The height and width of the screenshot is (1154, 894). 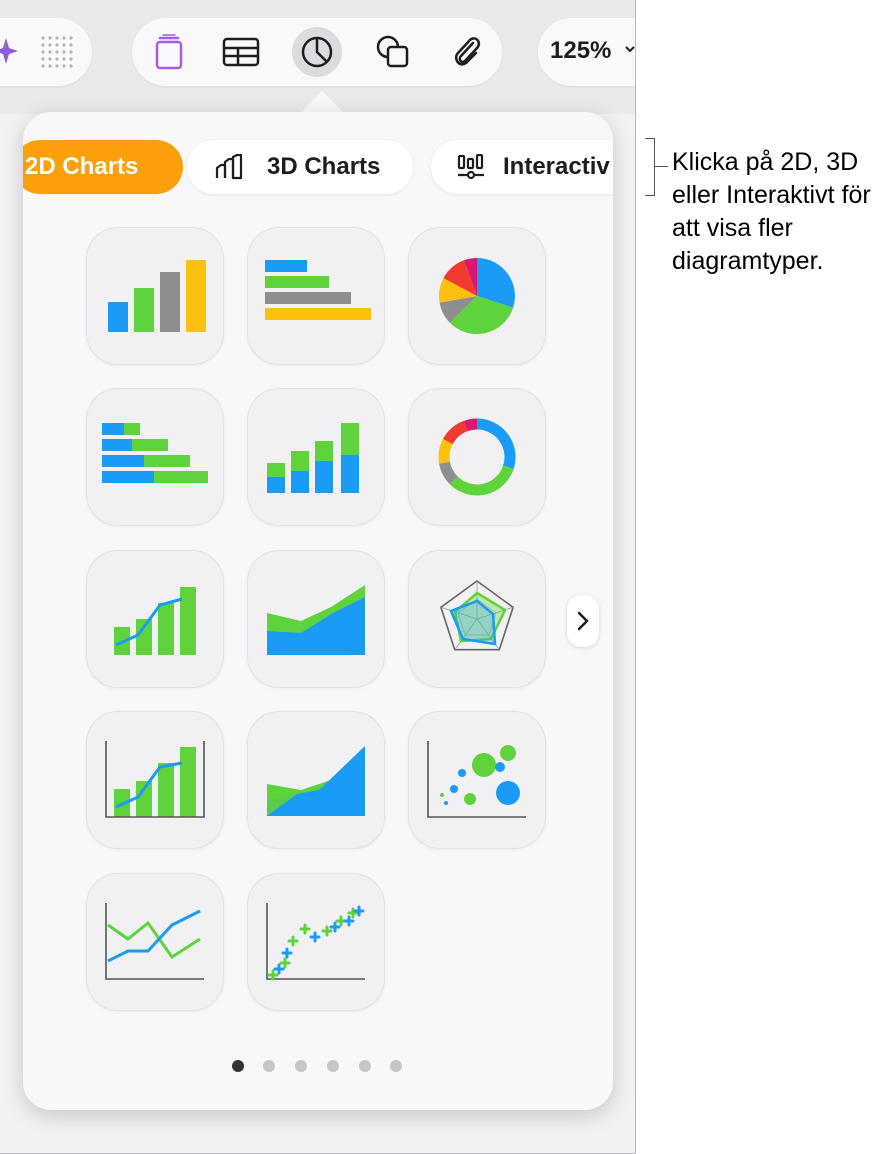 I want to click on two-axis-chart-tile, so click(x=155, y=780).